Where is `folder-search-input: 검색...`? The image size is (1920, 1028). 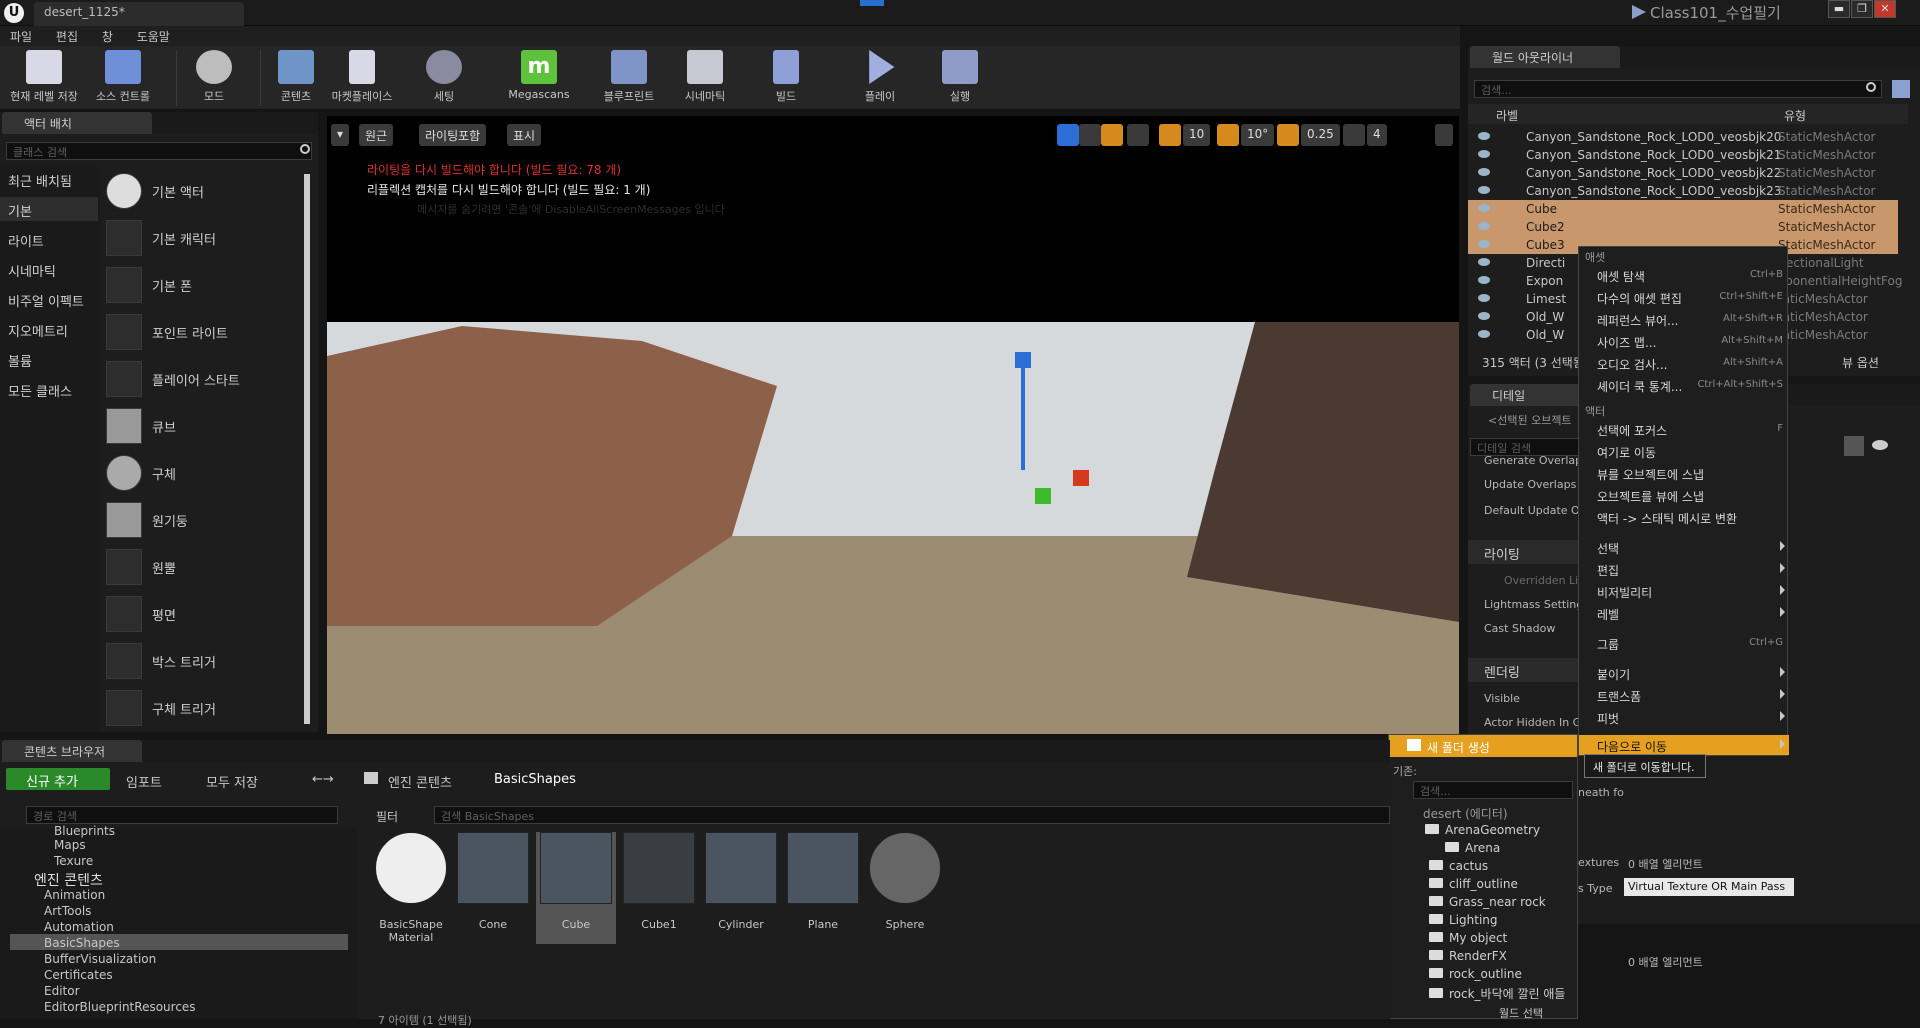
folder-search-input: 검색... is located at coordinates (1493, 790).